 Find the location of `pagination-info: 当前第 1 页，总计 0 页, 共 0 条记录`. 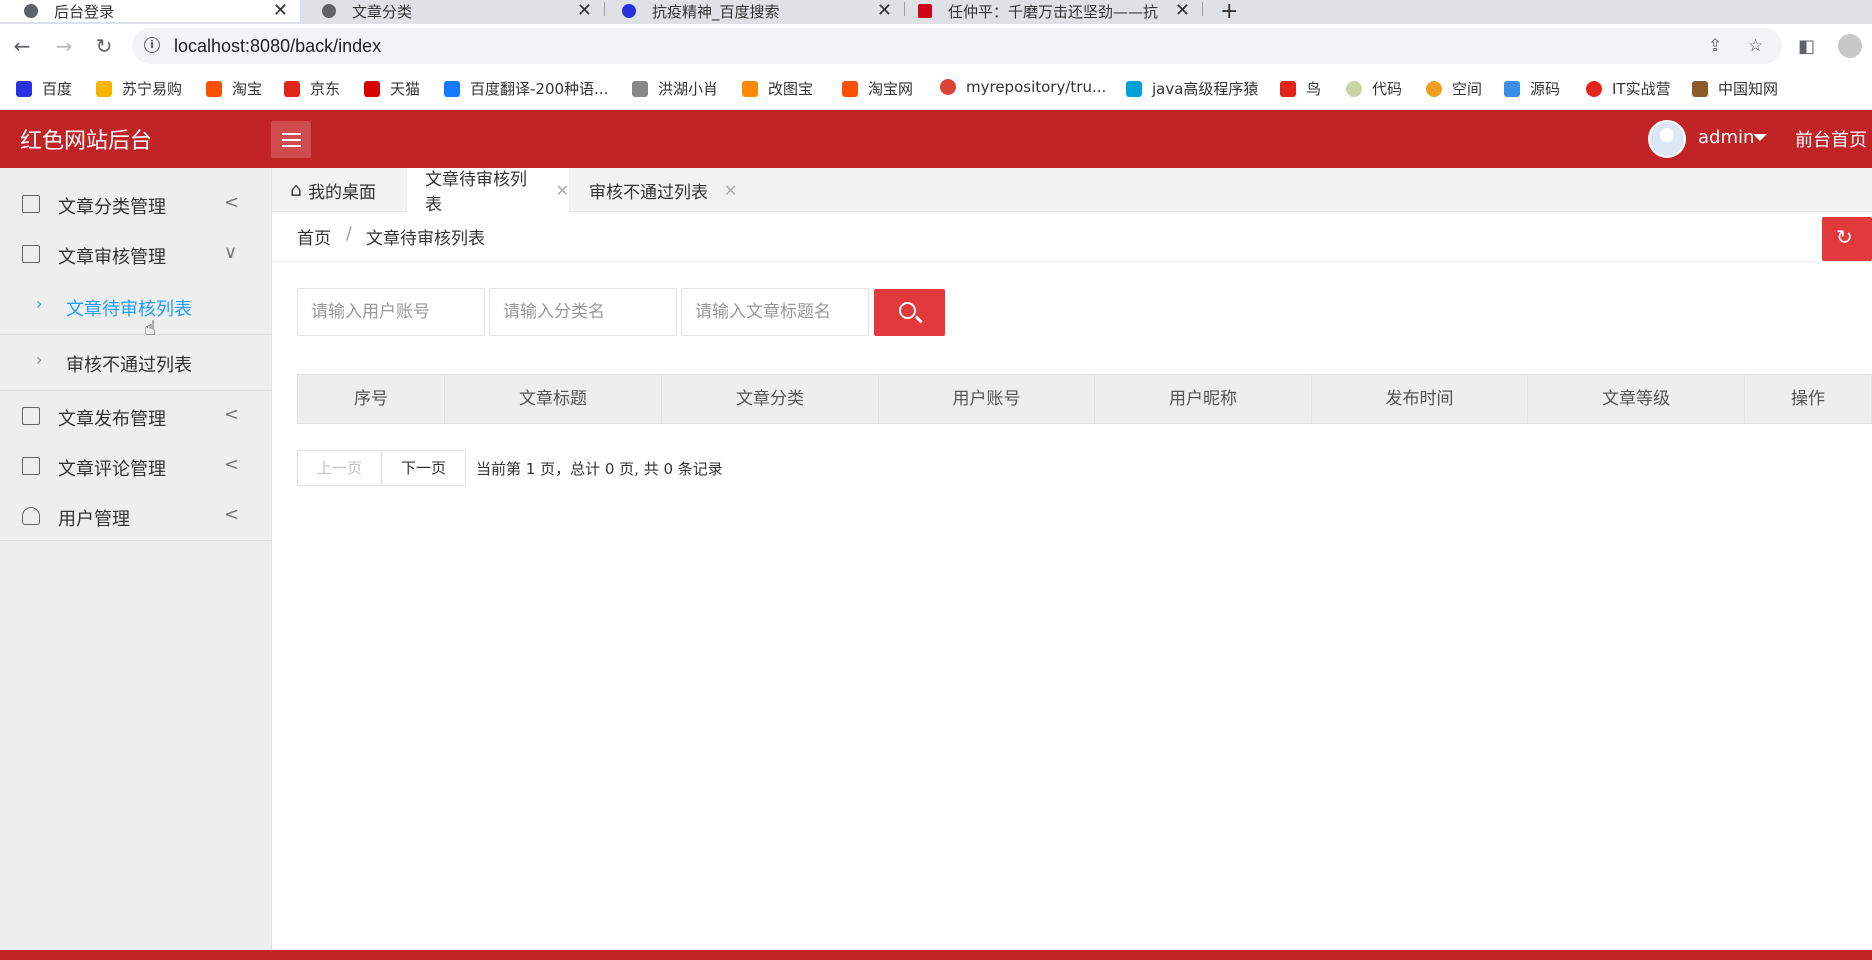

pagination-info: 当前第 1 页，总计 0 页, 共 0 条记录 is located at coordinates (599, 469).